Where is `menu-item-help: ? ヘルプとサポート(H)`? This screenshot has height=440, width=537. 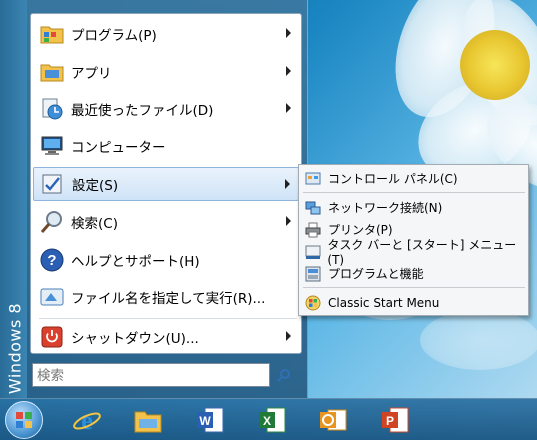 menu-item-help: ? ヘルプとサポート(H) is located at coordinates (166, 260).